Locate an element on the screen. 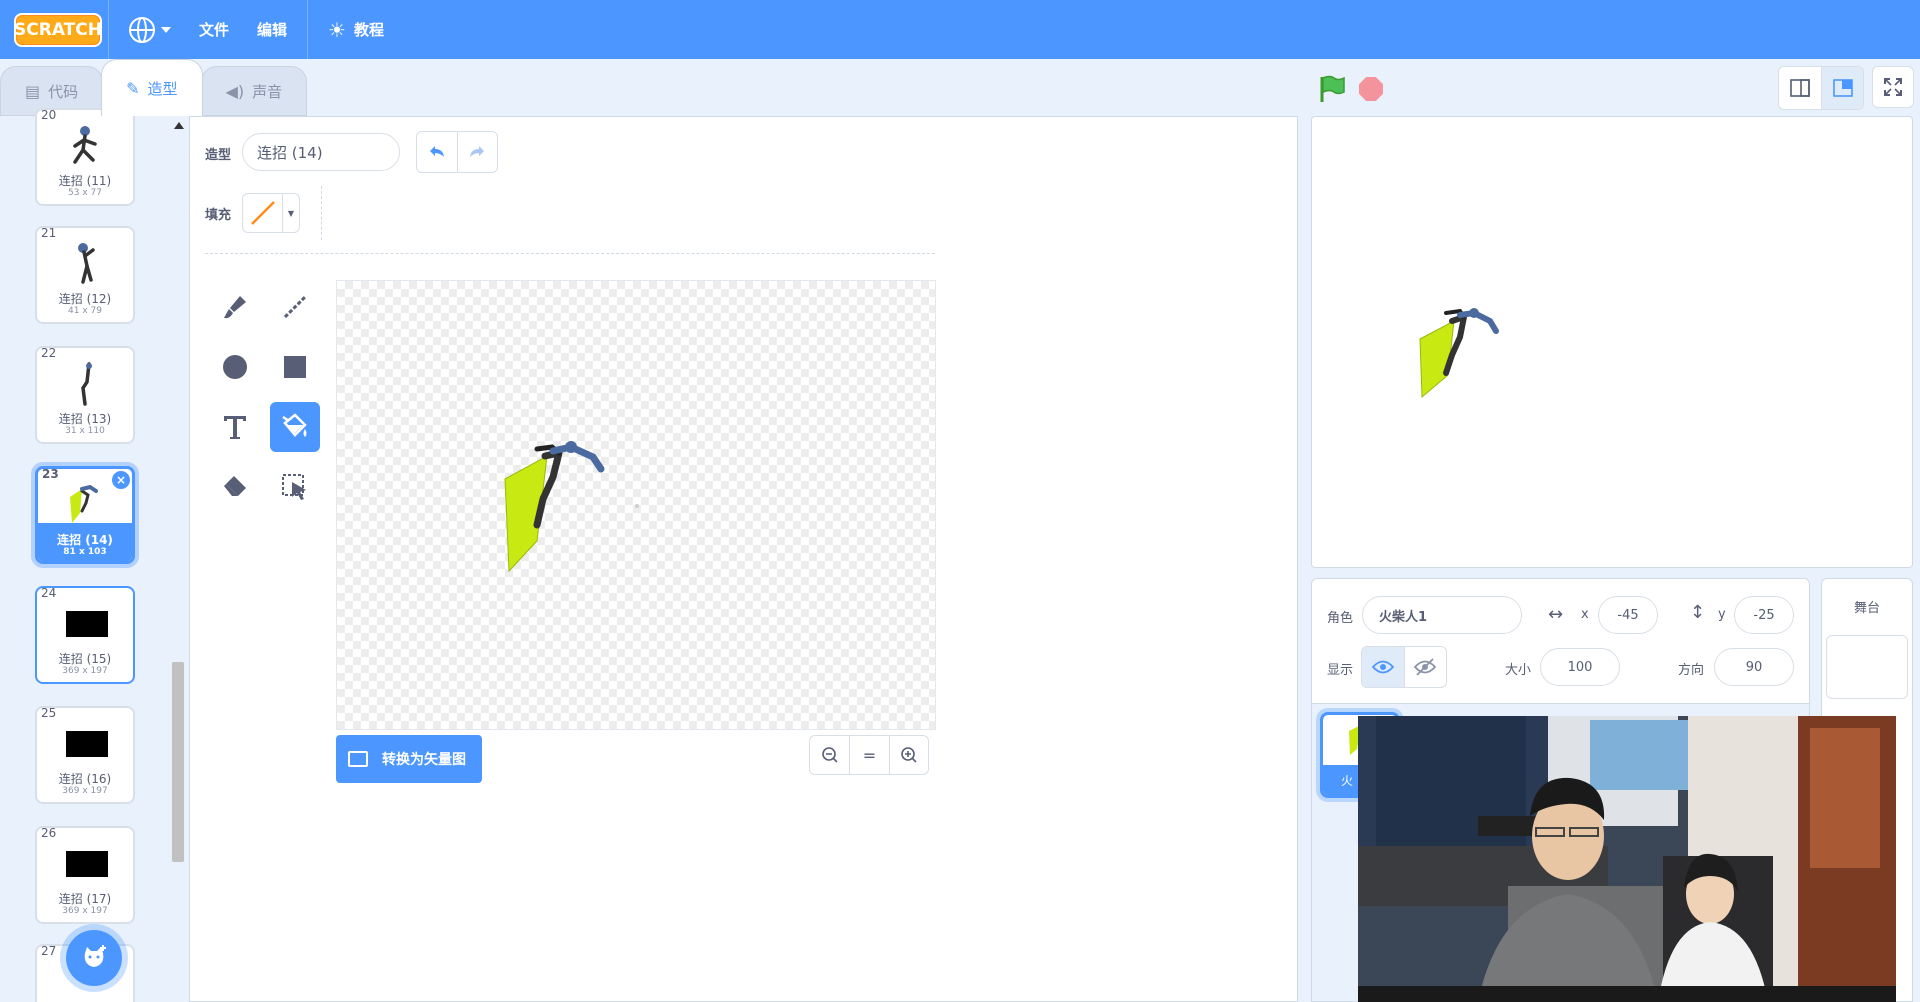 Image resolution: width=1920 pixels, height=1002 pixels. lightbulb-icon: ☀ is located at coordinates (337, 29).